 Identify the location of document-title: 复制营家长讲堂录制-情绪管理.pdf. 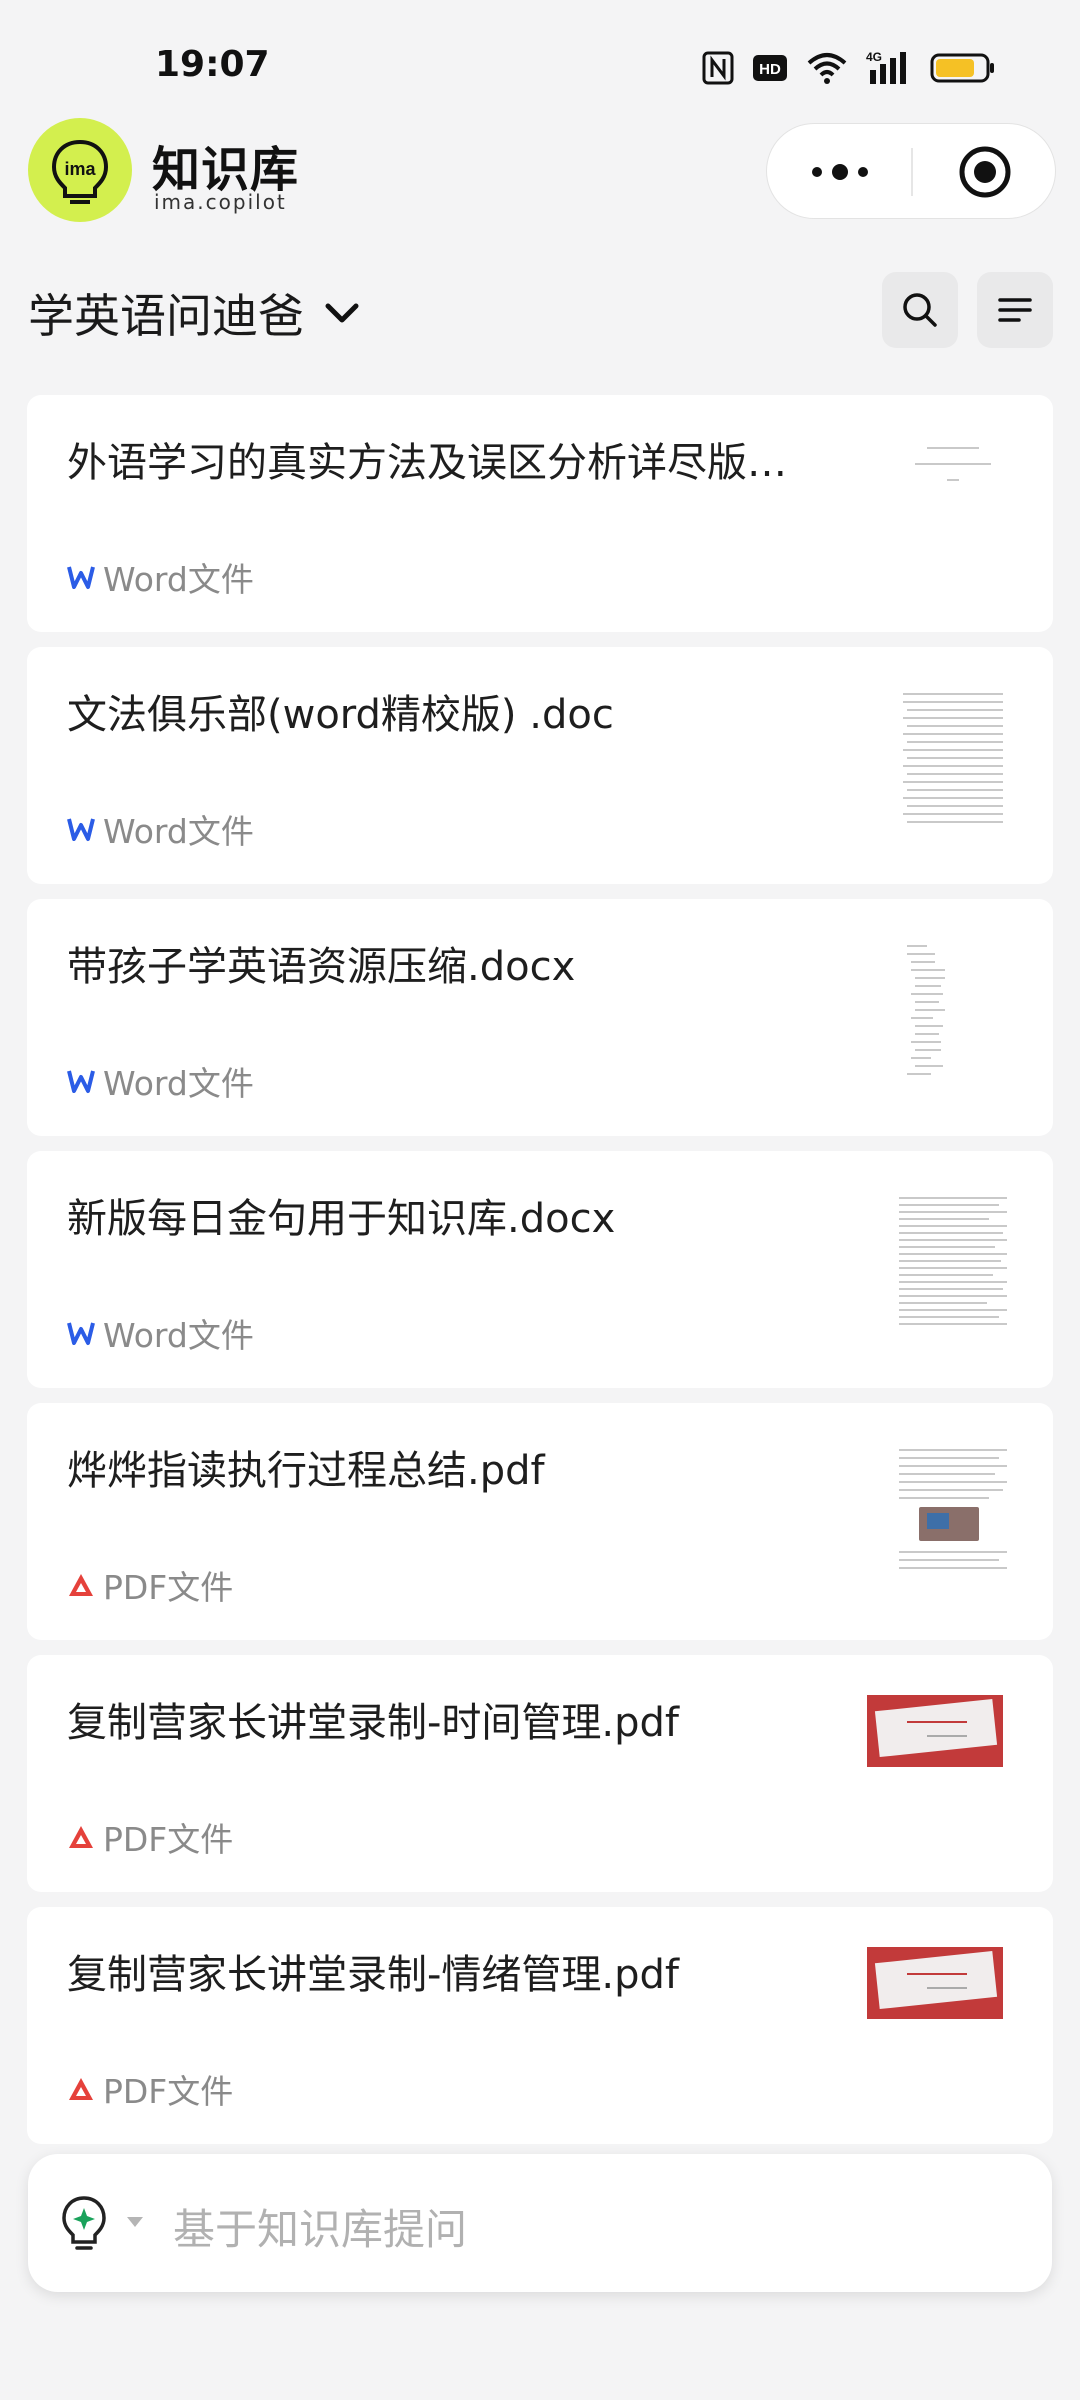
(373, 1975).